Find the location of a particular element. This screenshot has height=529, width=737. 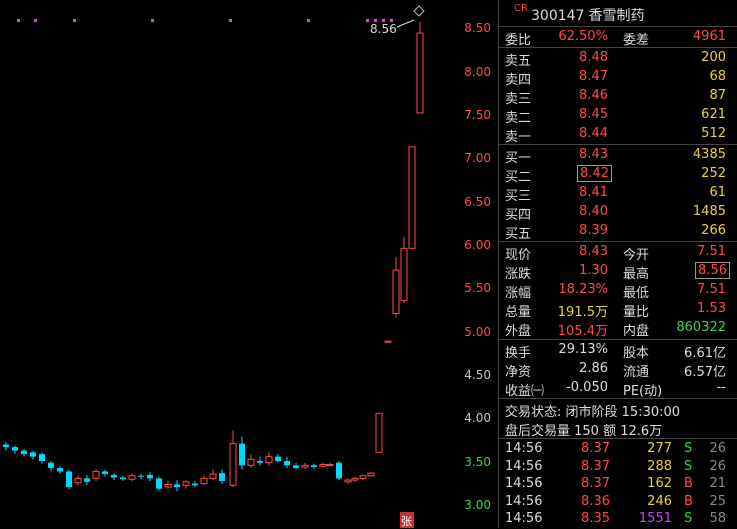

ask-row: 卖五 8.48 200 is located at coordinates (618, 59).